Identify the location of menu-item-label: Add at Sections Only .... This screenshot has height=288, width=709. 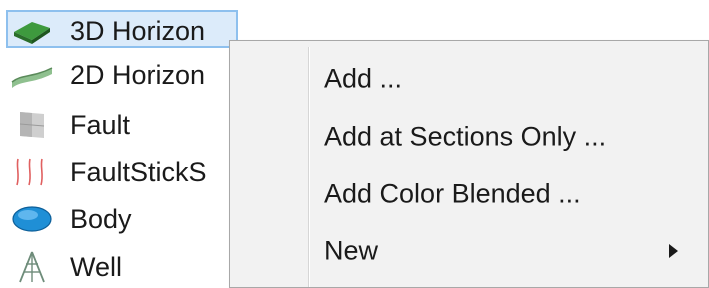
(465, 136).